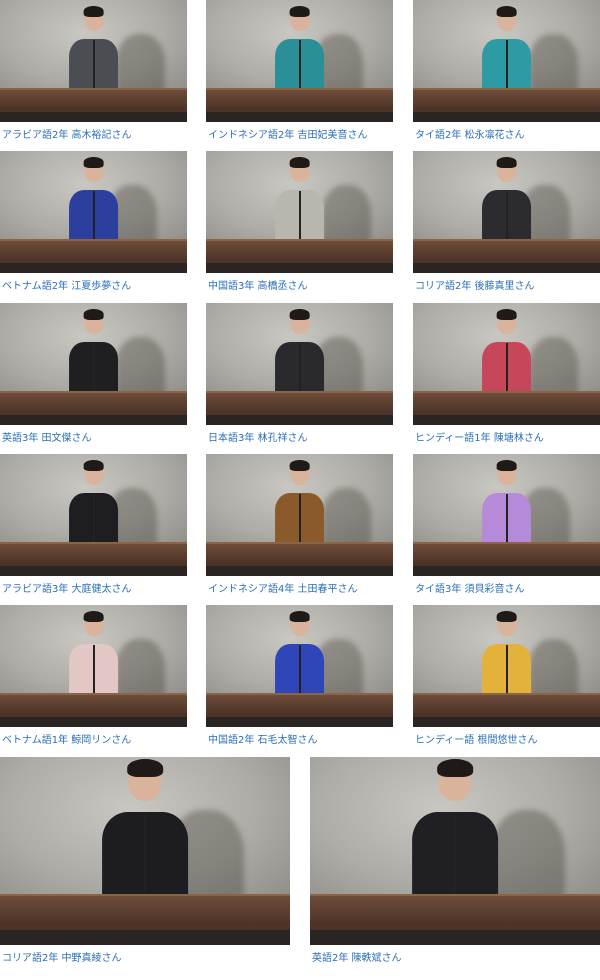 Image resolution: width=600 pixels, height=980 pixels. I want to click on speaker-card: ベトナム語2年 江夏歩夢さん, so click(93, 221).